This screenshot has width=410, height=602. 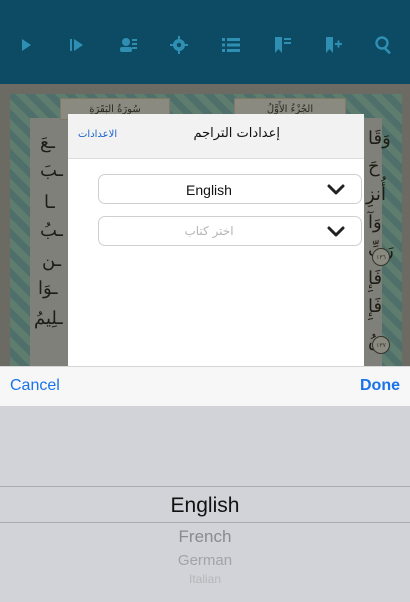 What do you see at coordinates (379, 138) in the screenshot?
I see `verse-fragment: وَقَا` at bounding box center [379, 138].